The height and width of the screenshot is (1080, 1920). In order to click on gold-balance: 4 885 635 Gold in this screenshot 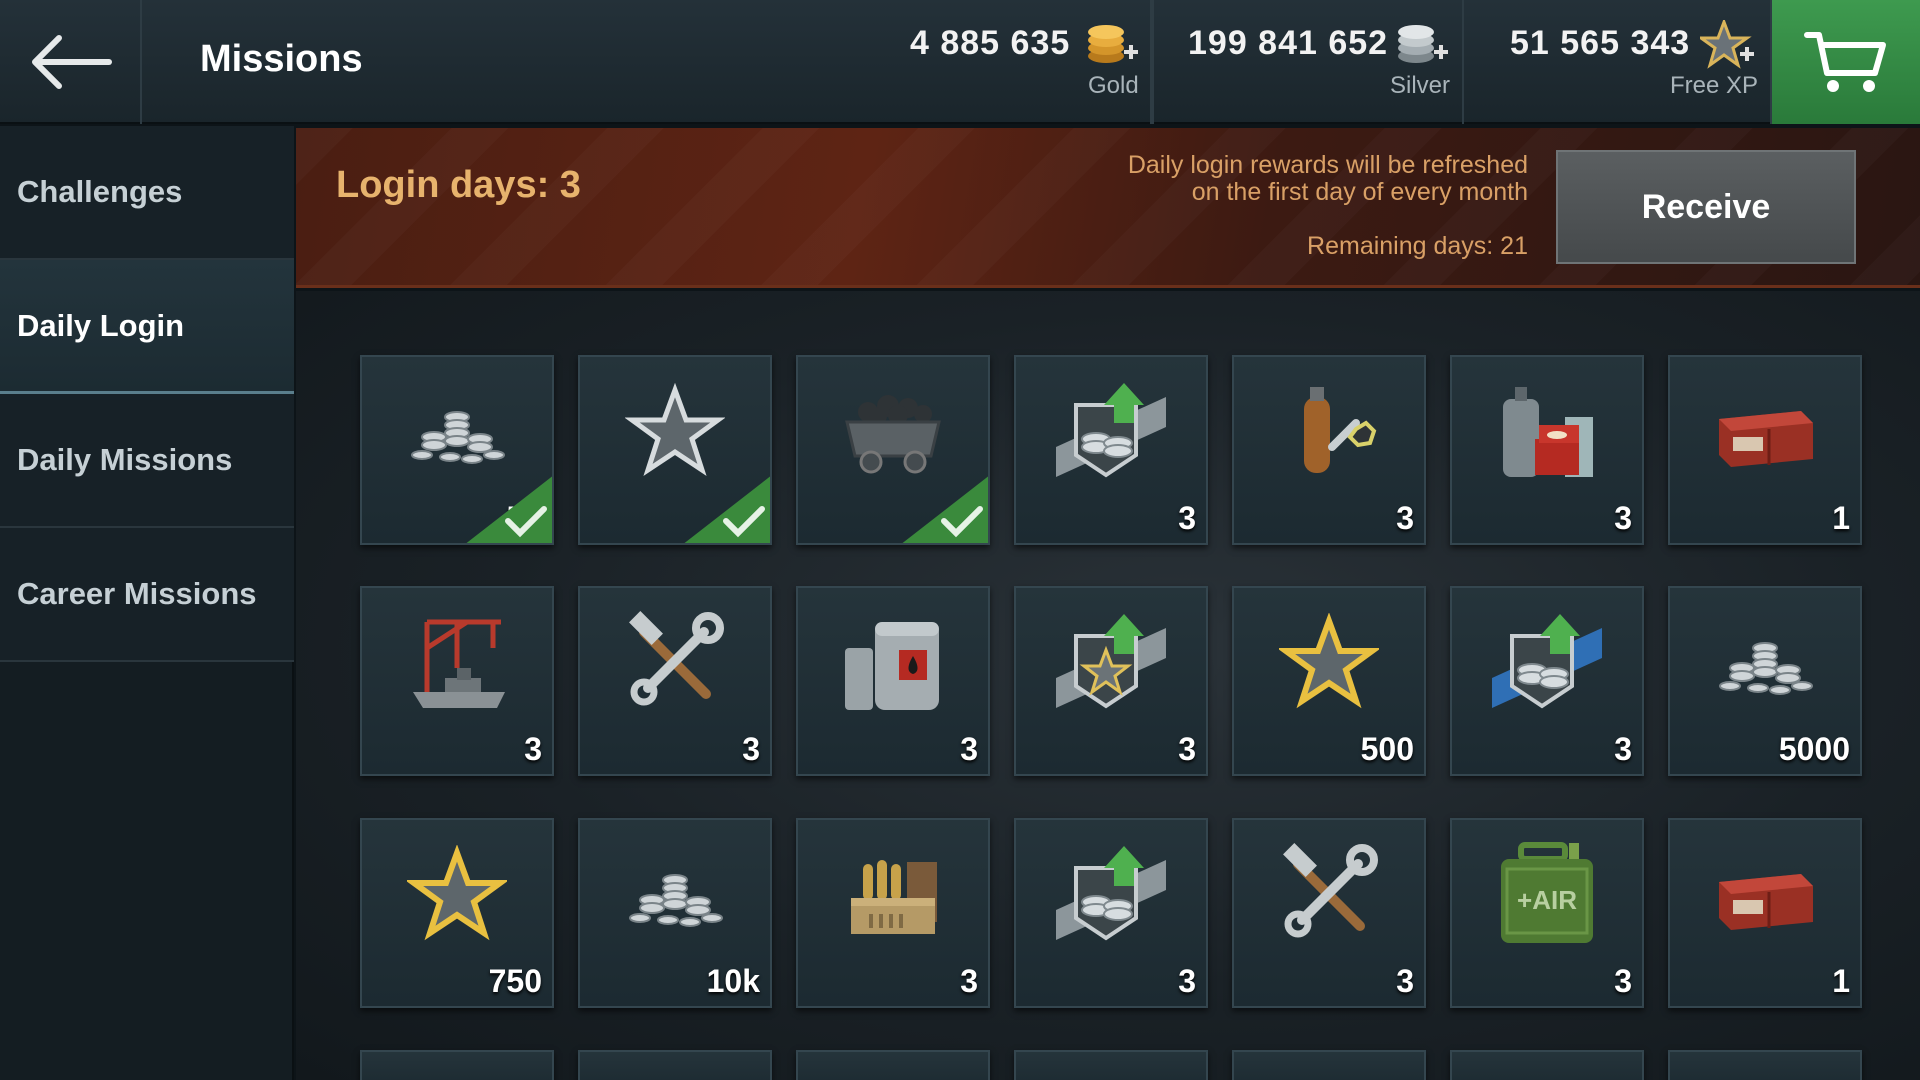, I will do `click(1016, 62)`.